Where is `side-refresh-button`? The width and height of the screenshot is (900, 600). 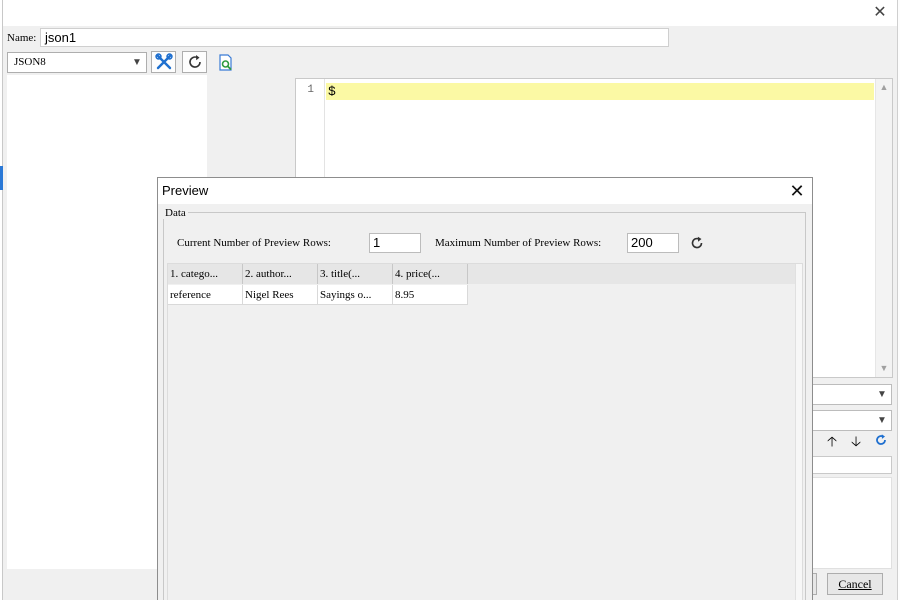 side-refresh-button is located at coordinates (881, 441).